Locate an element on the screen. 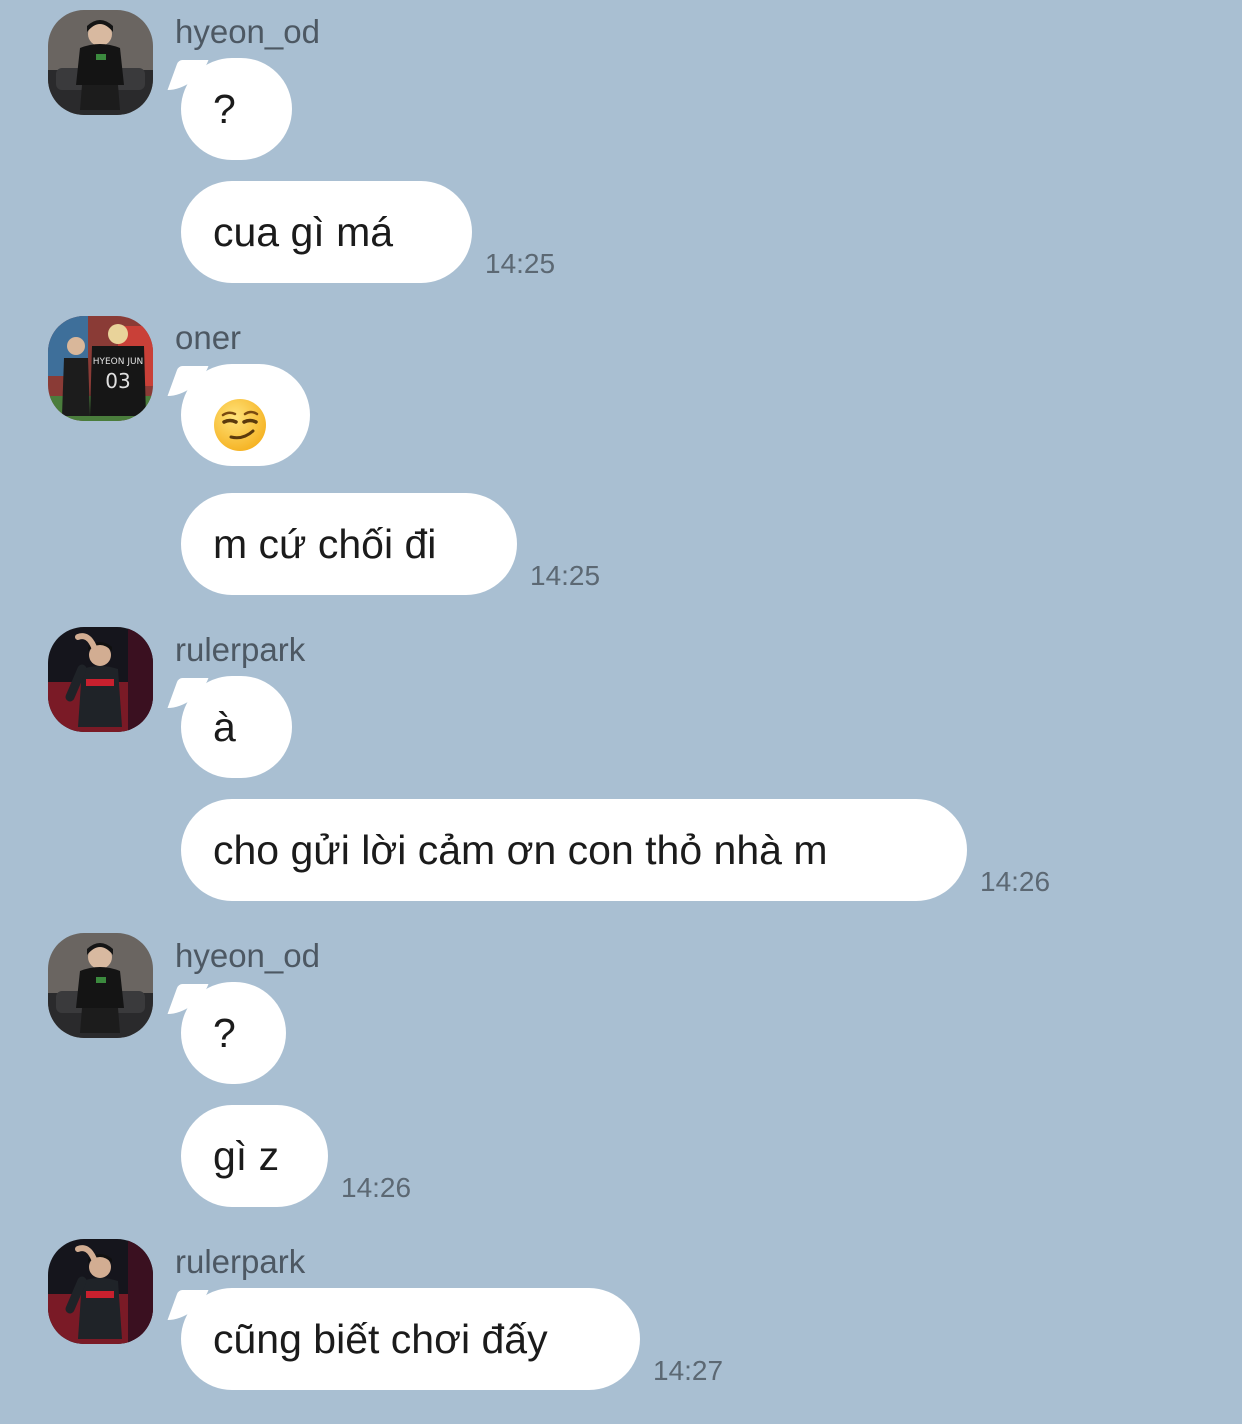  message-text: m cứ chối đi is located at coordinates (325, 544).